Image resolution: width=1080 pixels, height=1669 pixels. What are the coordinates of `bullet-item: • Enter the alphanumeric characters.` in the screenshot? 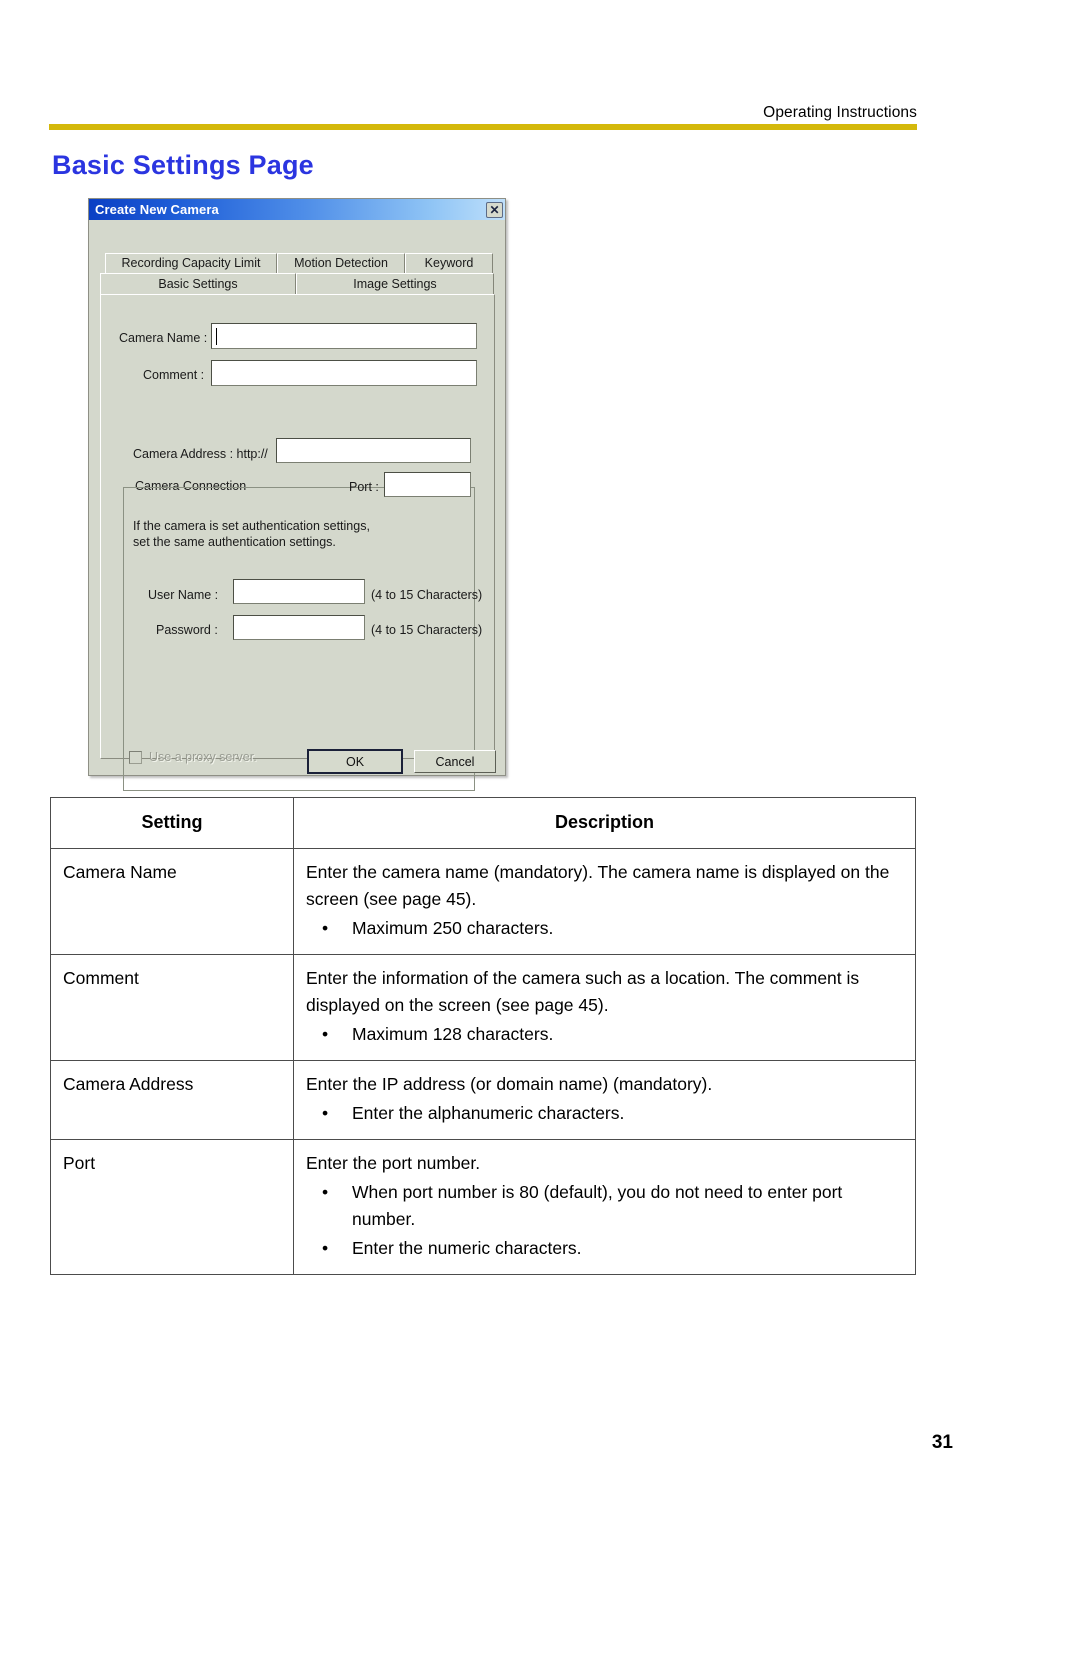 It's located at (604, 1113).